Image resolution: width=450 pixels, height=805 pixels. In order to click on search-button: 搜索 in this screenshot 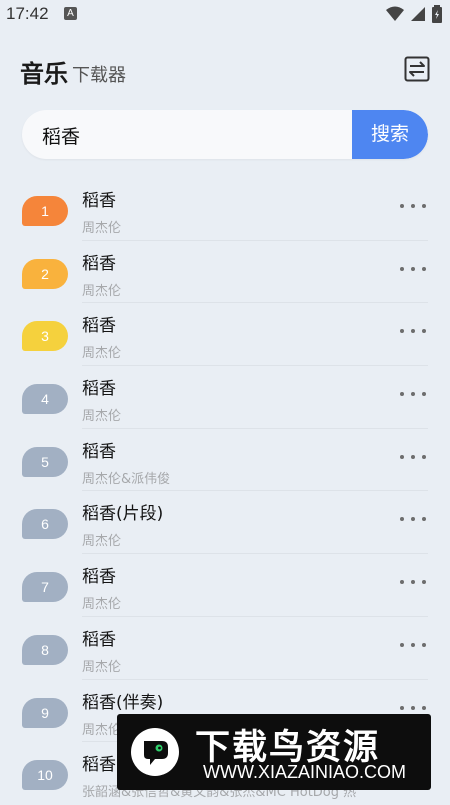, I will do `click(390, 134)`.